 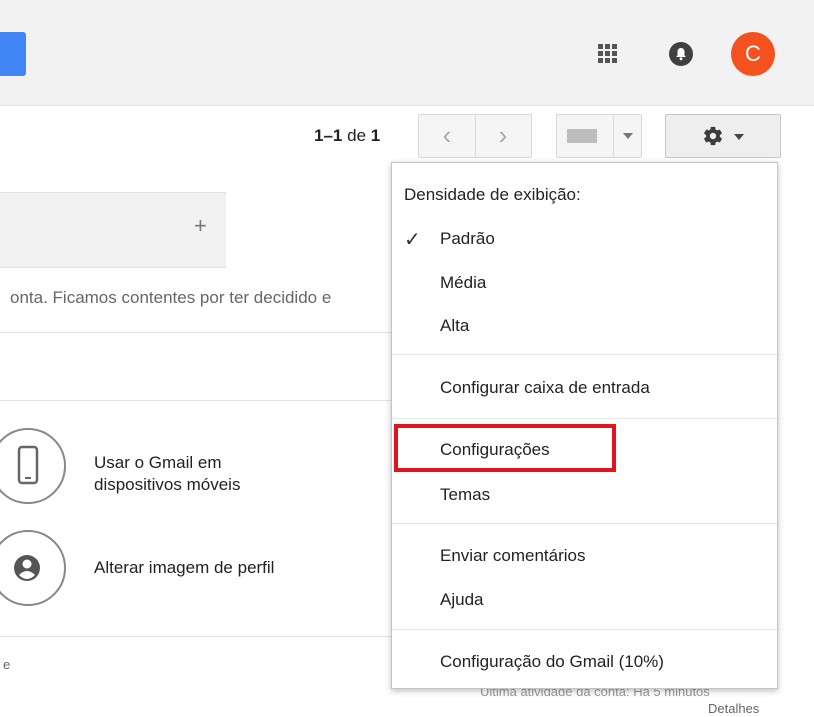 I want to click on check-icon: ✓, so click(x=412, y=240).